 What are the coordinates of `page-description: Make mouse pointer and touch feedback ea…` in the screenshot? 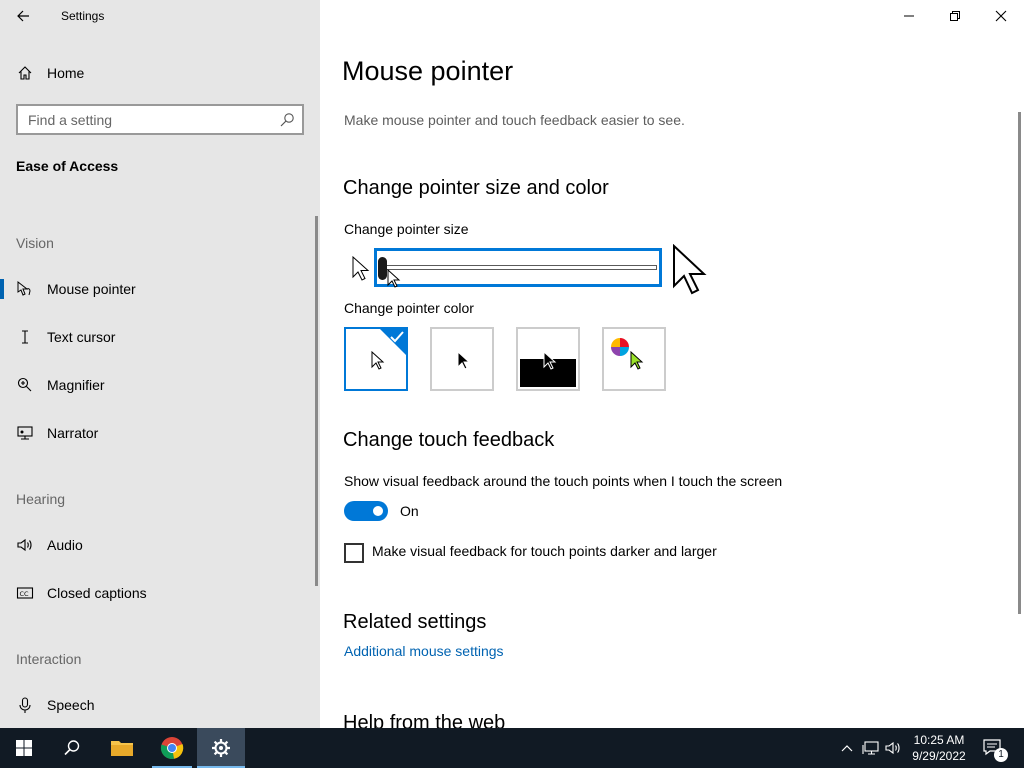 It's located at (514, 120).